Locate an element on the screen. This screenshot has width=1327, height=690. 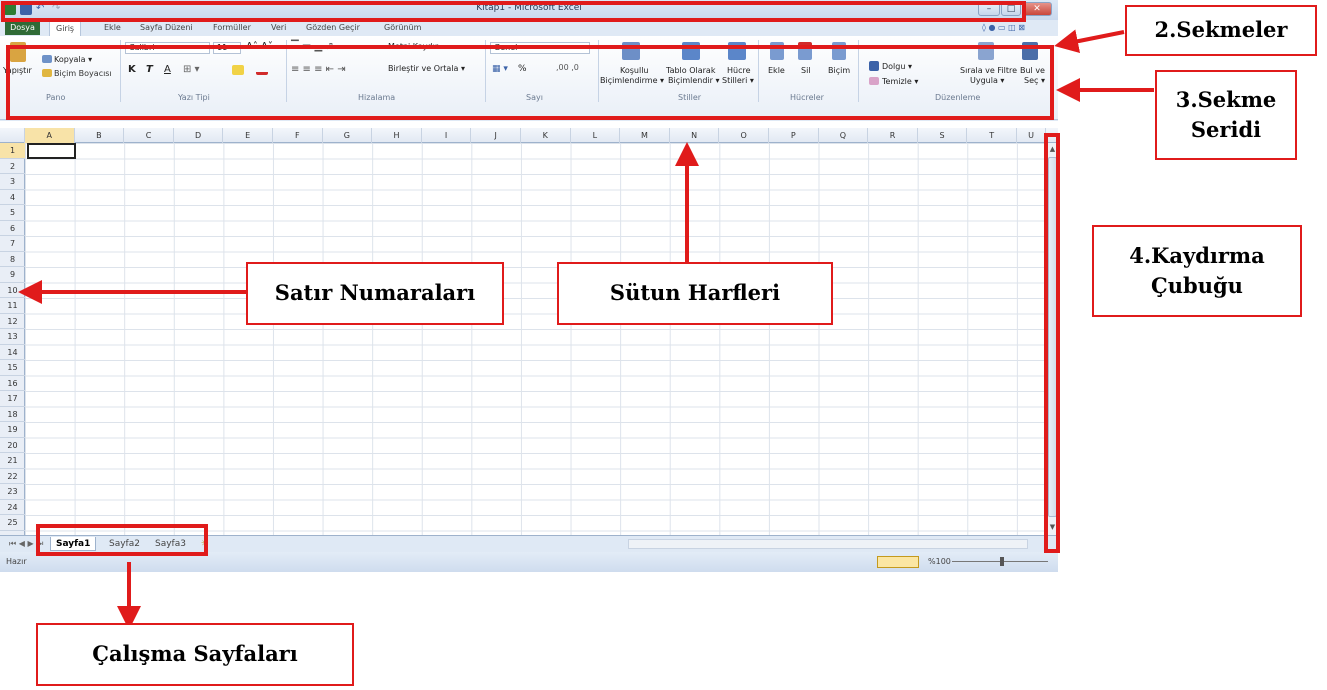
label-calisma-sayfalari: Çalışma Sayfaları is located at coordinates (195, 654).